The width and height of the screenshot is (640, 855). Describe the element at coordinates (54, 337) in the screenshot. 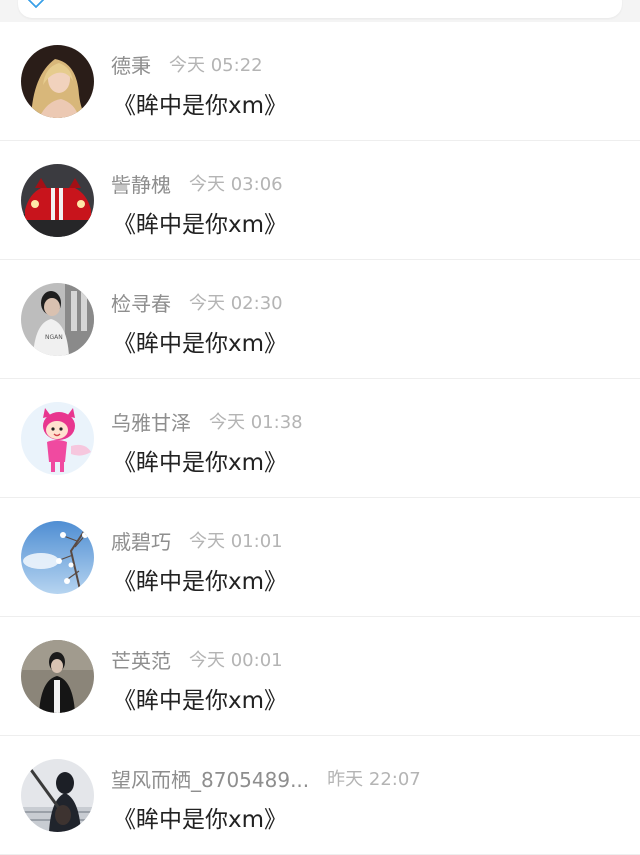

I see `svg-text: NGAN` at that location.